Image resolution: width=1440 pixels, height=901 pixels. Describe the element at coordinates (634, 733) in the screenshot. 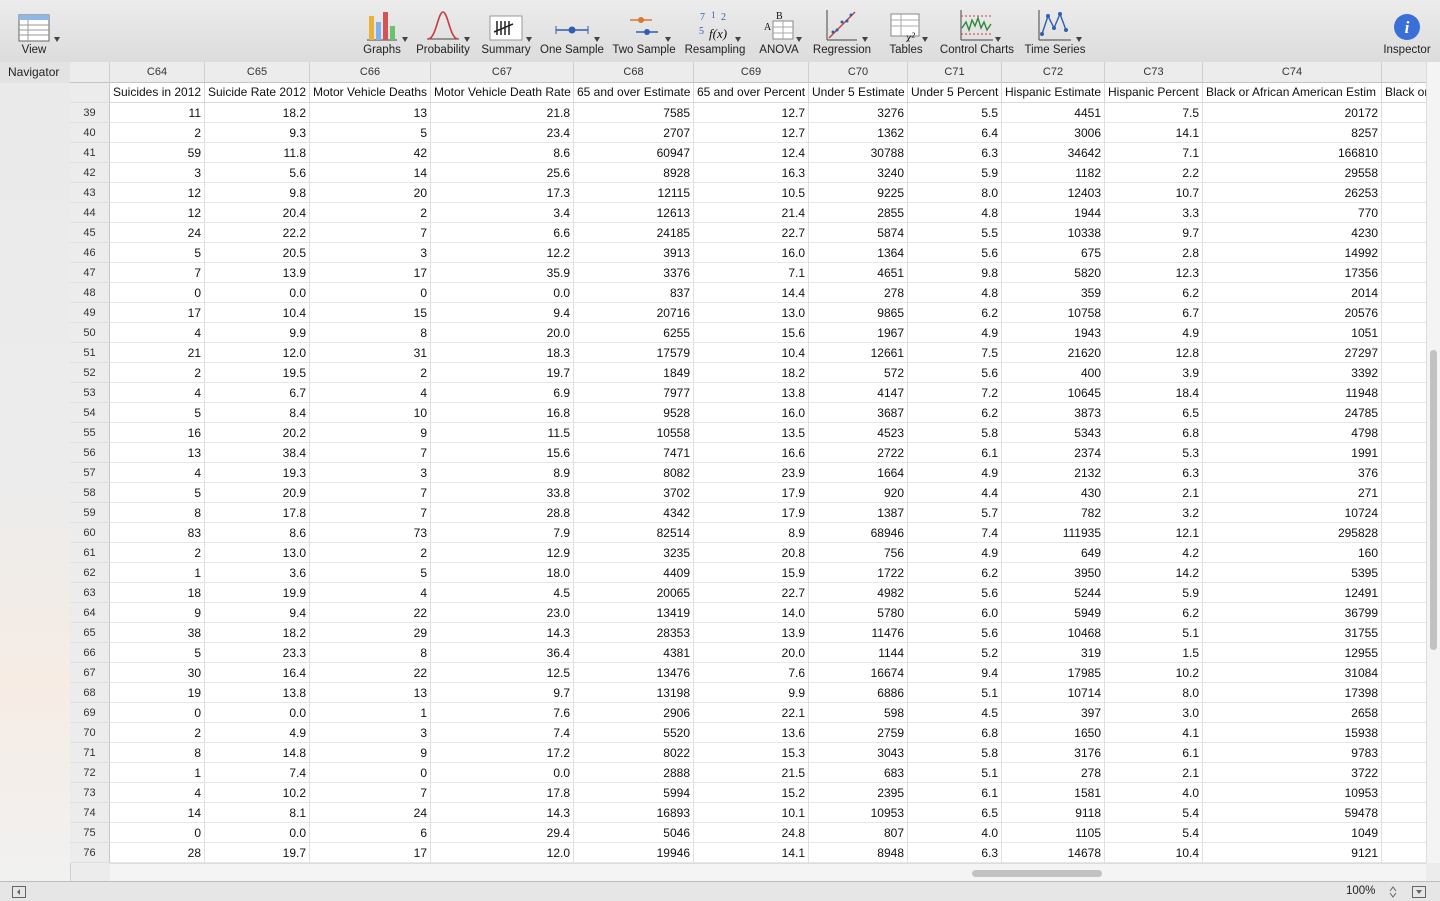

I see `data-cell: 5520` at that location.